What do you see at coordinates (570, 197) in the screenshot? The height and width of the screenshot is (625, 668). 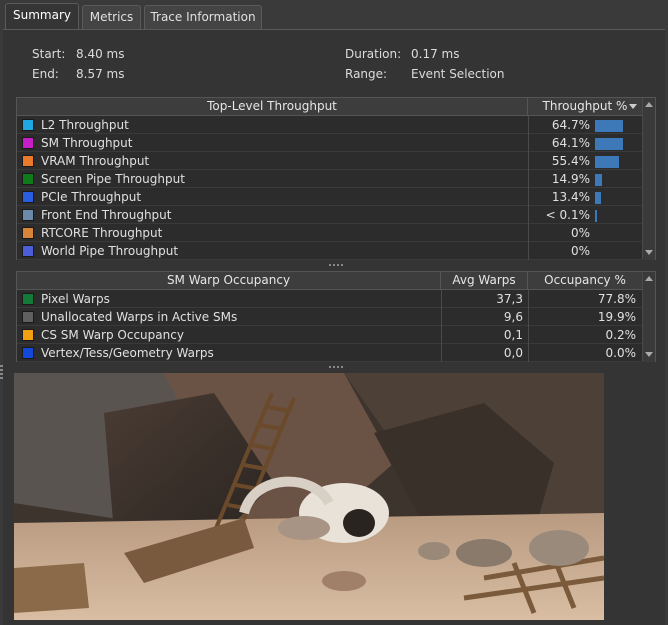 I see `throughput-value: 13.4%` at bounding box center [570, 197].